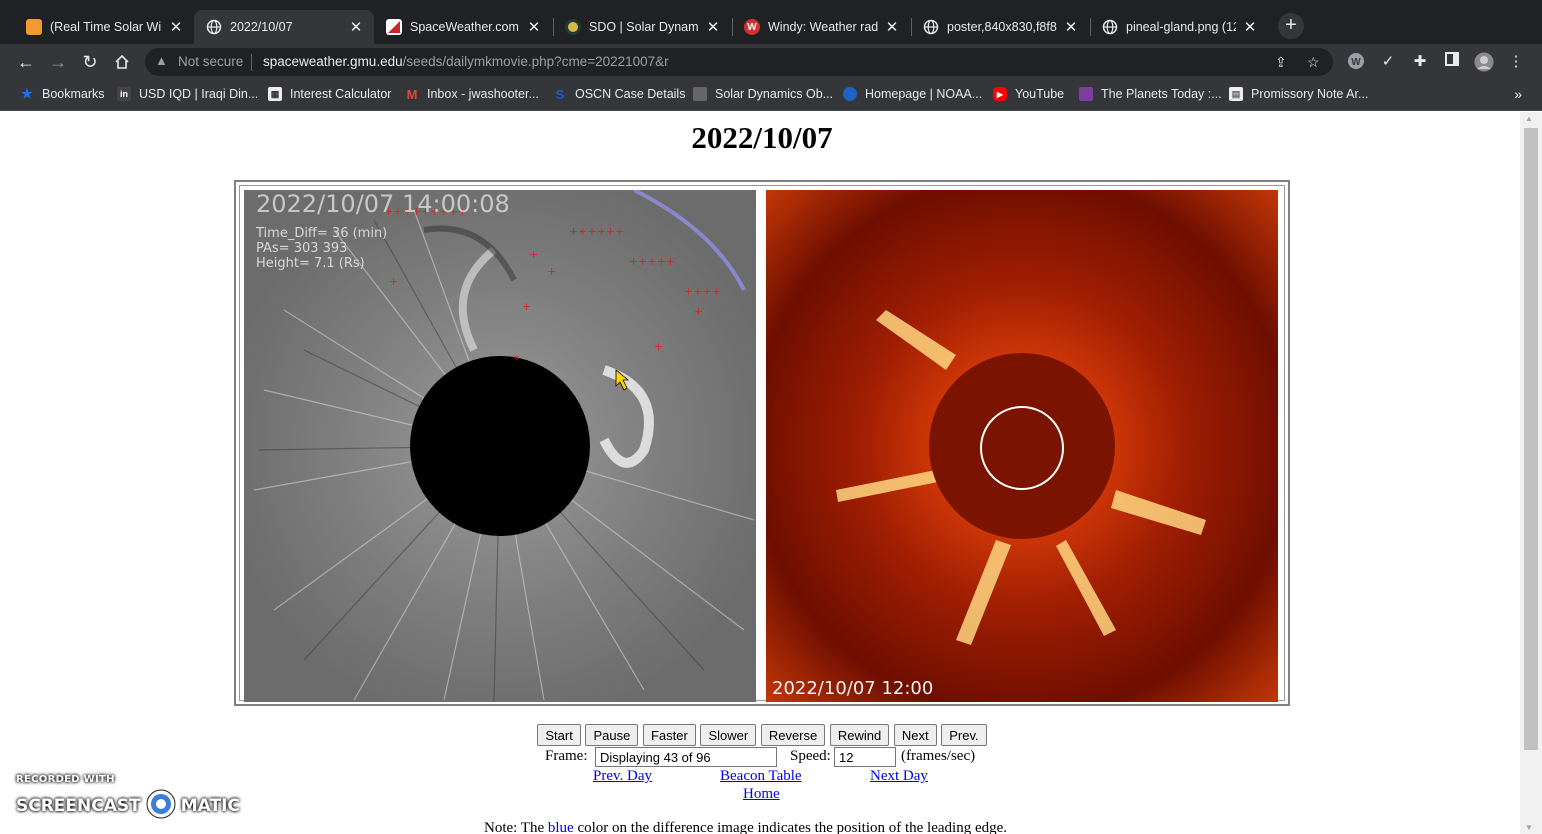 This screenshot has height=834, width=1542. I want to click on prev-day-link: Prev. Day, so click(622, 776).